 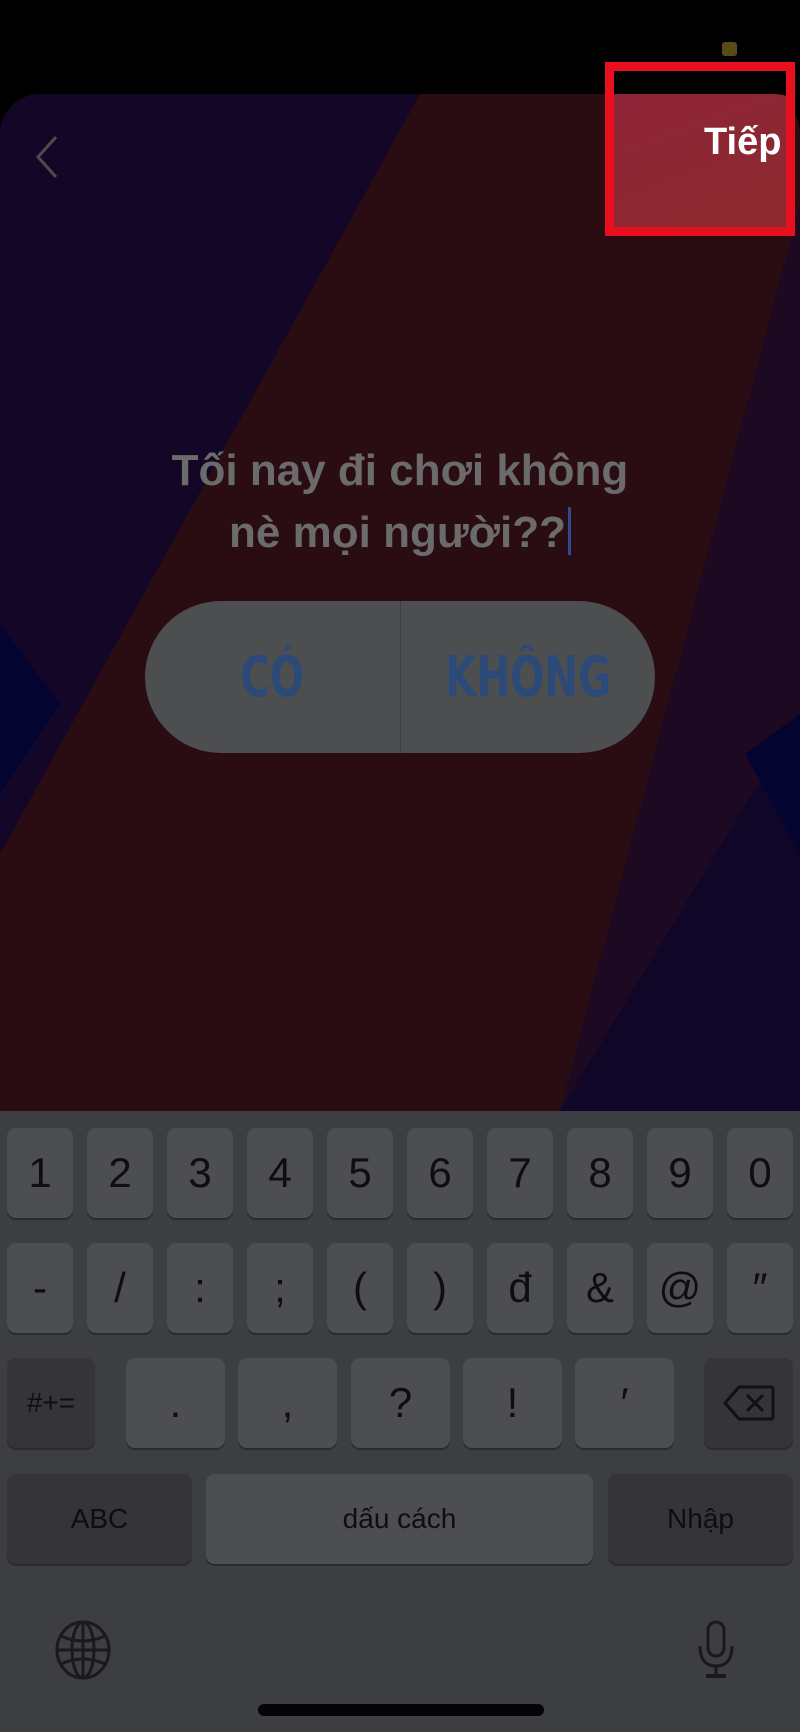 I want to click on key-row3-4-label: ′, so click(x=624, y=1402).